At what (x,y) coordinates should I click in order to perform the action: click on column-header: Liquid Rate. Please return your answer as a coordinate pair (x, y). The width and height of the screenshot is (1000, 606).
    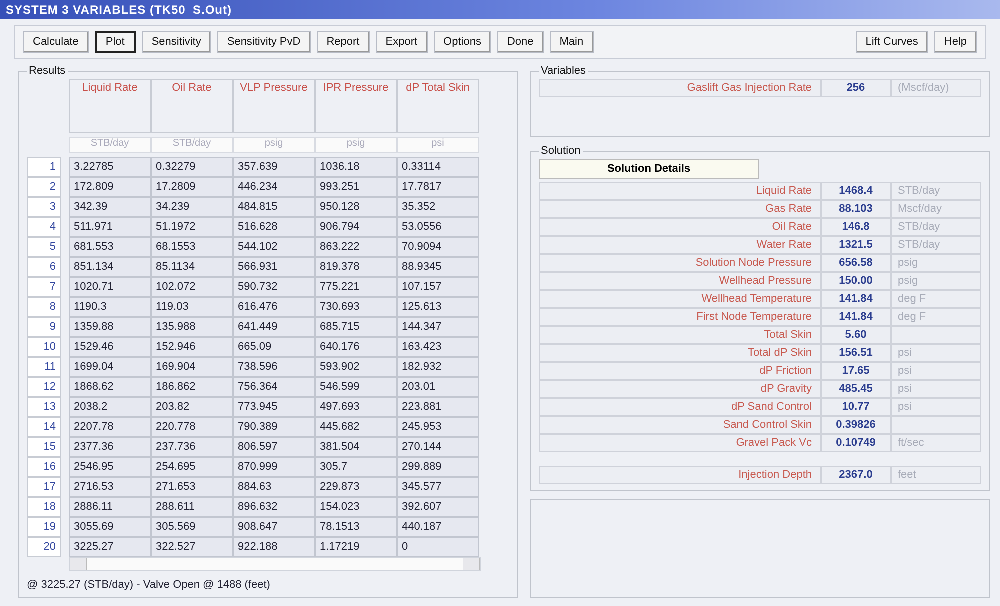
    Looking at the image, I should click on (110, 106).